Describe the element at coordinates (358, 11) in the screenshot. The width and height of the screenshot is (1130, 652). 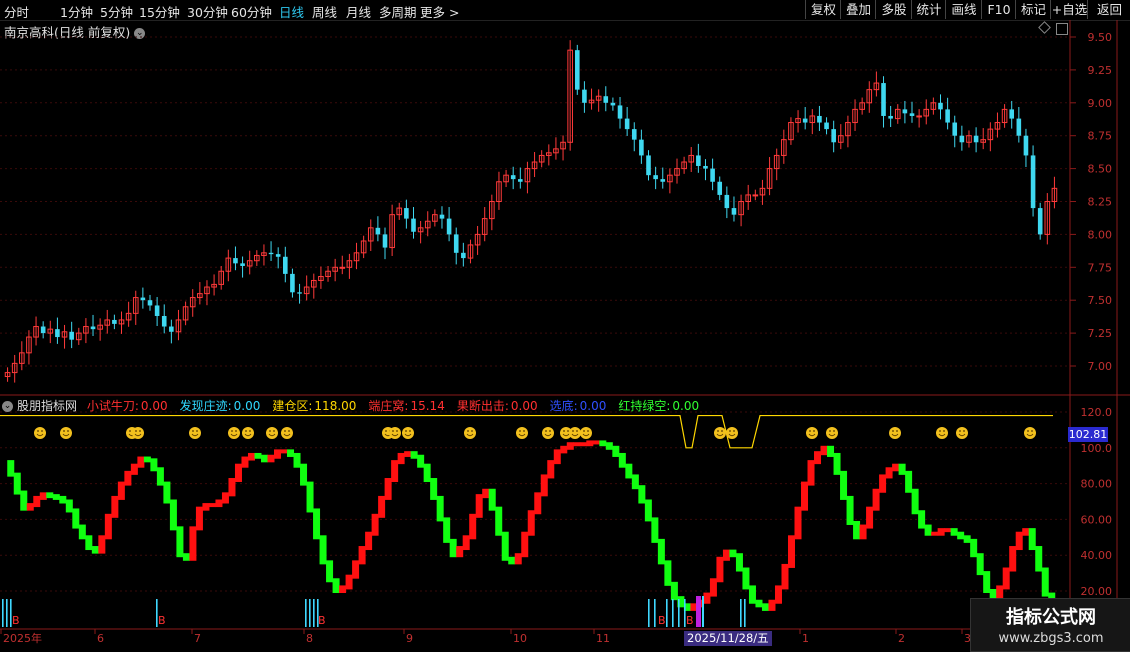
I see `period-8: 月线` at that location.